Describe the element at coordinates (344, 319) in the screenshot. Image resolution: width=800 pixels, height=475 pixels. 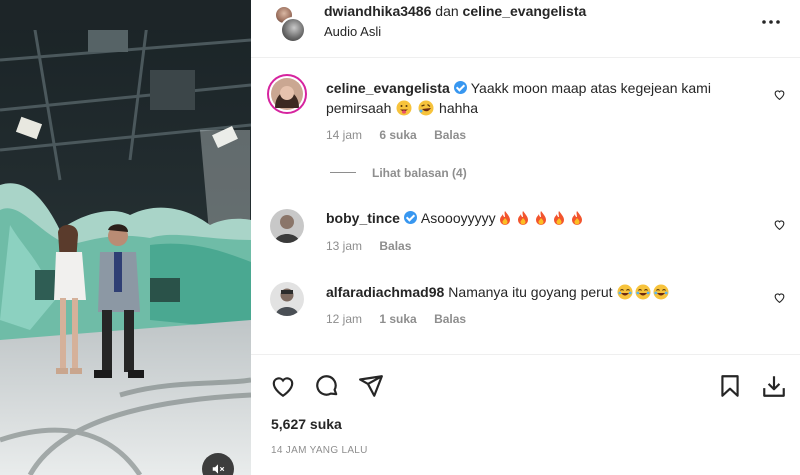
I see `comment-time: 12 jam` at that location.